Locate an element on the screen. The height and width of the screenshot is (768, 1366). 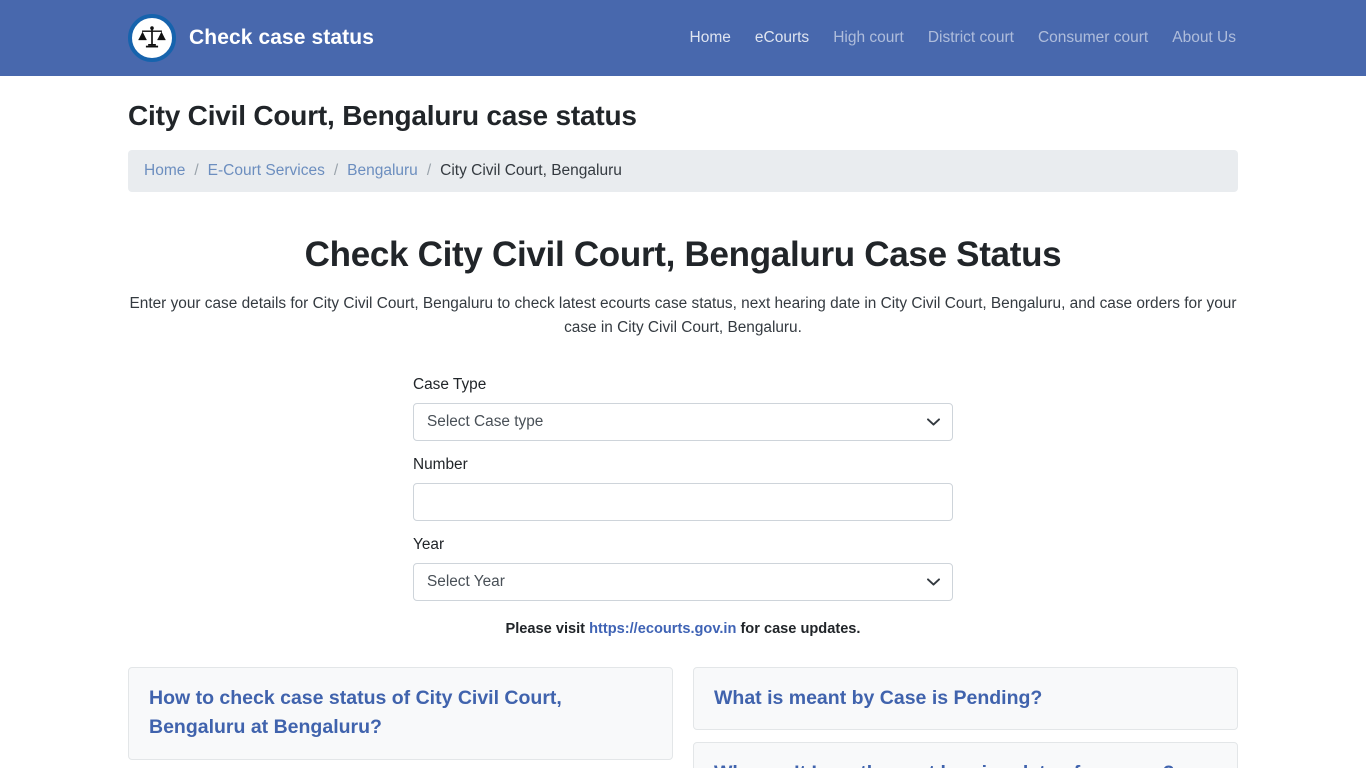
faq-card: What is meant by Case is Pending? is located at coordinates (965, 698).